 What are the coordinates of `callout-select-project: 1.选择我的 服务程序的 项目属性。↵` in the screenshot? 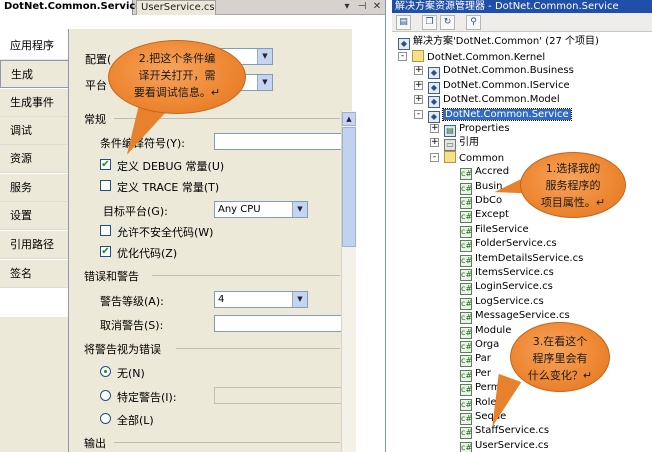 It's located at (573, 185).